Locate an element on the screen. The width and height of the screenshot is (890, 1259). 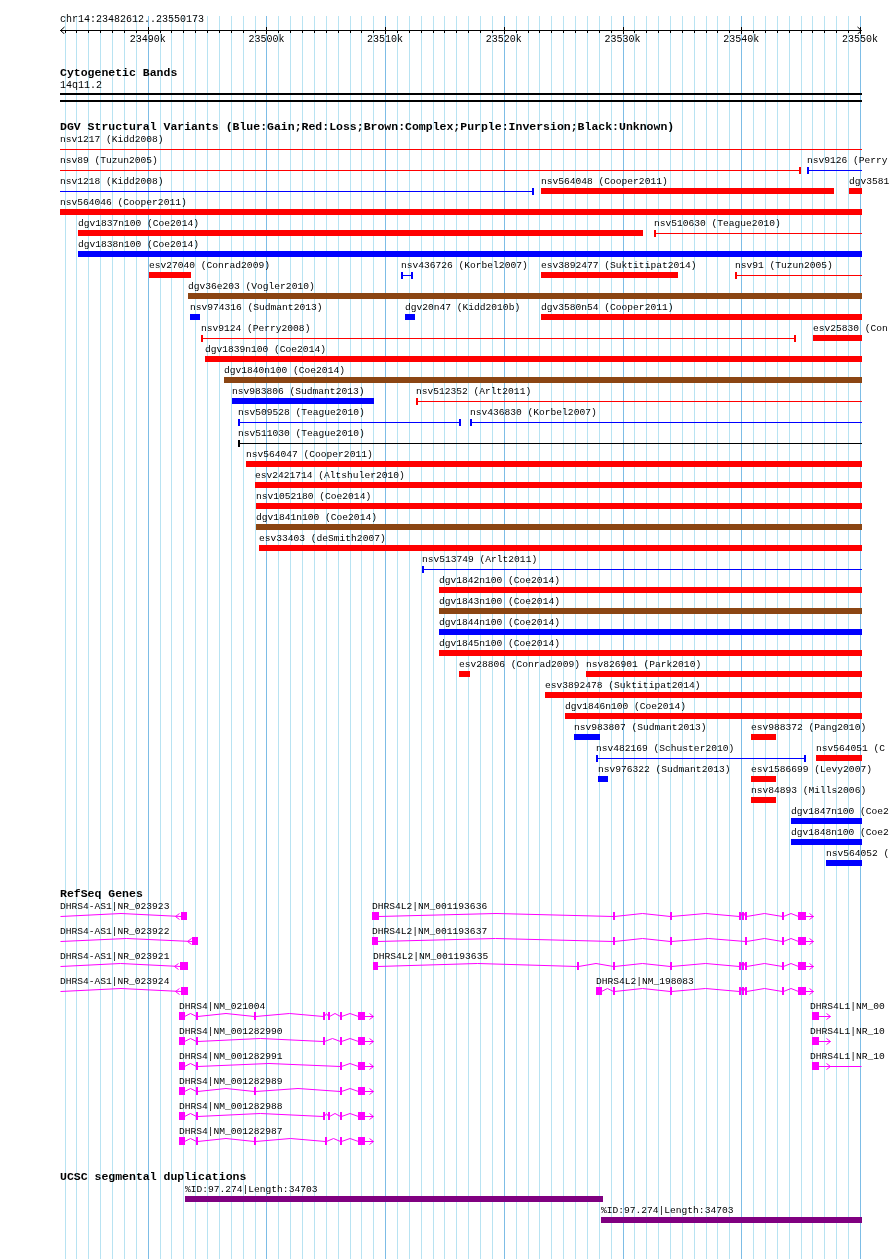
variant-label: esv3892478 (Suktitipat2014) is located at coordinates (623, 685).